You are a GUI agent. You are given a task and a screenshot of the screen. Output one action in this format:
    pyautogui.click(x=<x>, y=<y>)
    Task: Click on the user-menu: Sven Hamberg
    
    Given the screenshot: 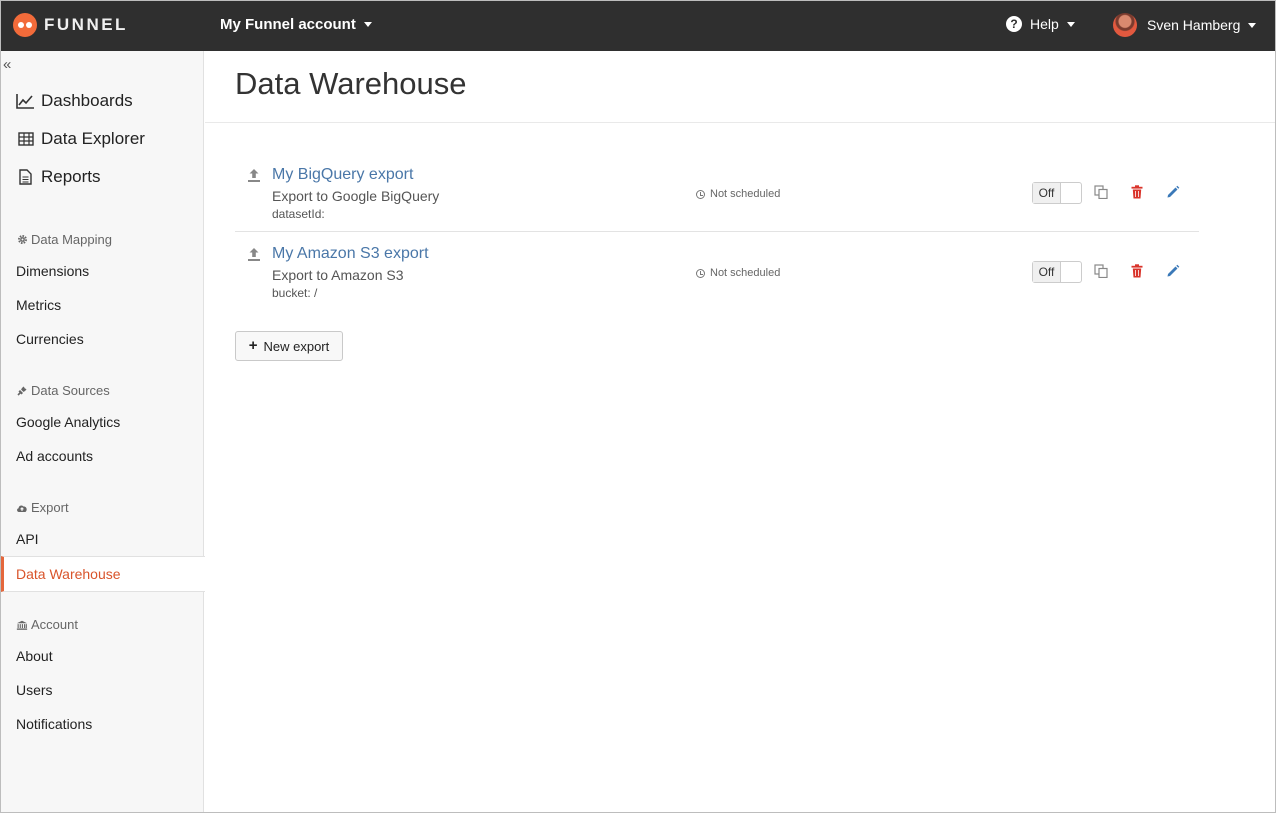 What is the action you would take?
    pyautogui.click(x=1185, y=25)
    